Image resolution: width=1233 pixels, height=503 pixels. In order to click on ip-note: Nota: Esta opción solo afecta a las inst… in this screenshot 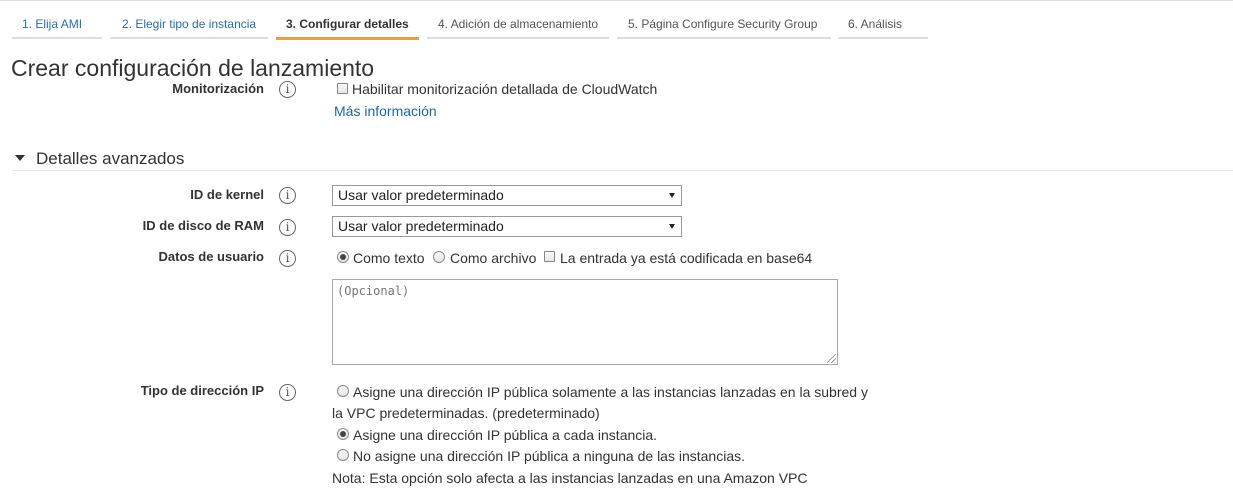, I will do `click(570, 478)`.